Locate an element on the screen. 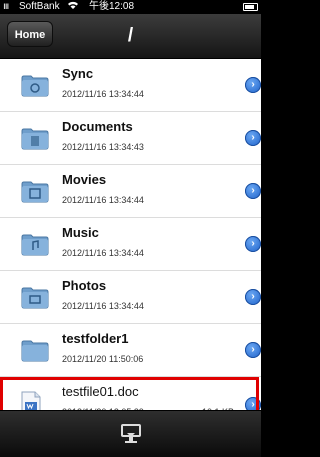 This screenshot has width=320, height=457. navigation-bar: Home / is located at coordinates (130, 36).